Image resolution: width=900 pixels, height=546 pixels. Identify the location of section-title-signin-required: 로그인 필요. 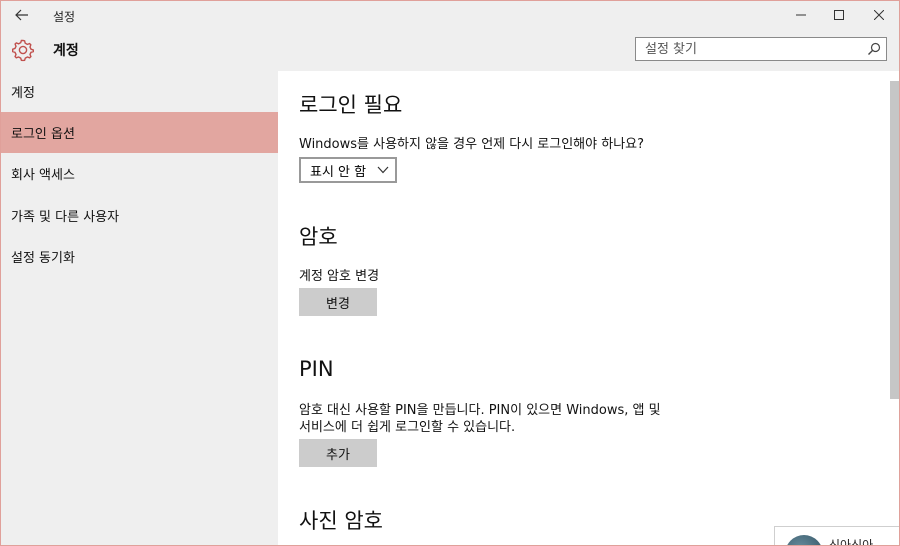
(351, 105).